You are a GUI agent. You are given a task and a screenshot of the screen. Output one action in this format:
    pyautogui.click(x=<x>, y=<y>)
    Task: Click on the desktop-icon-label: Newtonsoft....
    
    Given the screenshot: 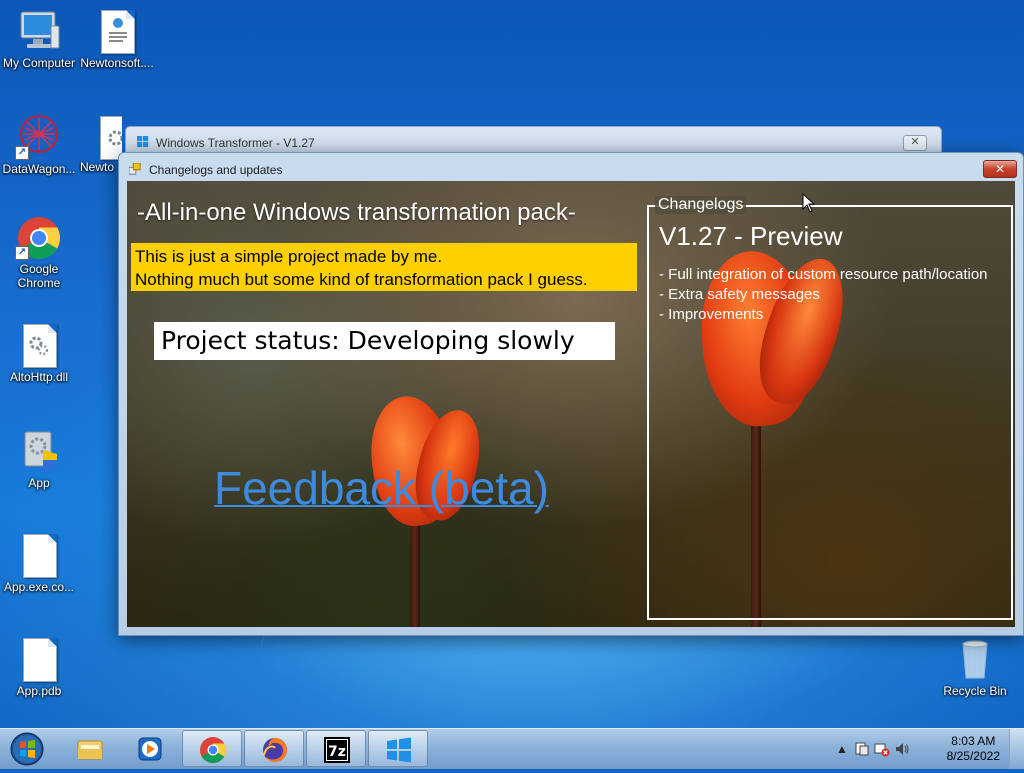 What is the action you would take?
    pyautogui.click(x=117, y=63)
    